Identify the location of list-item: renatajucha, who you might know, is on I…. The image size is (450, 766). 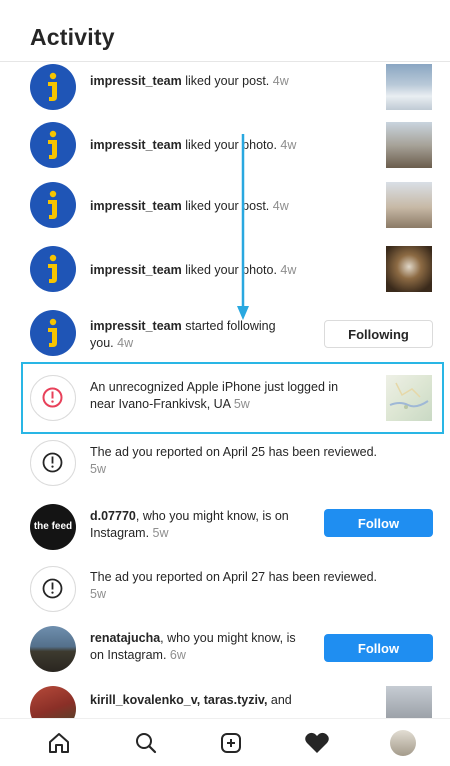
(225, 655).